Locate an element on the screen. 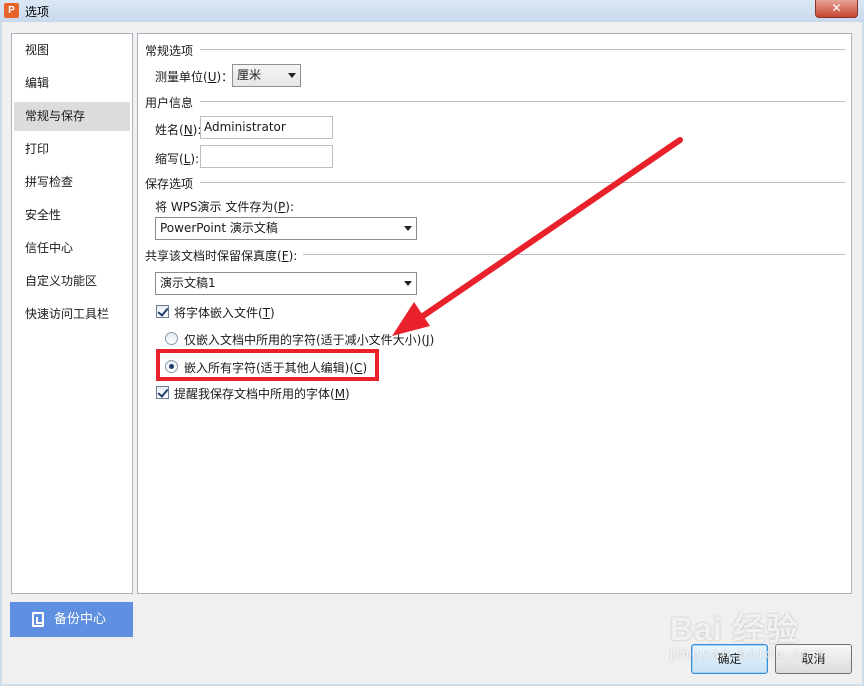 Image resolution: width=864 pixels, height=686 pixels. initials-input is located at coordinates (266, 156).